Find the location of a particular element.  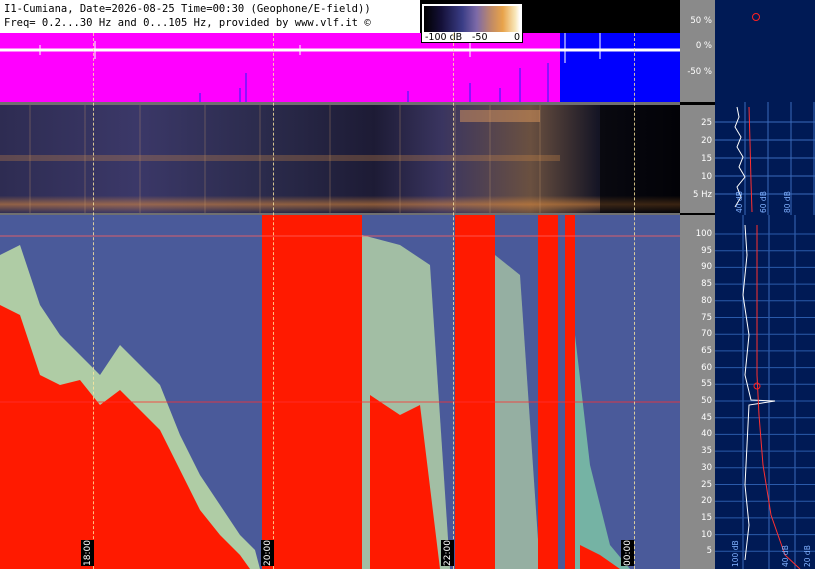

high-frequency-tick: 35 is located at coordinates (706, 451).